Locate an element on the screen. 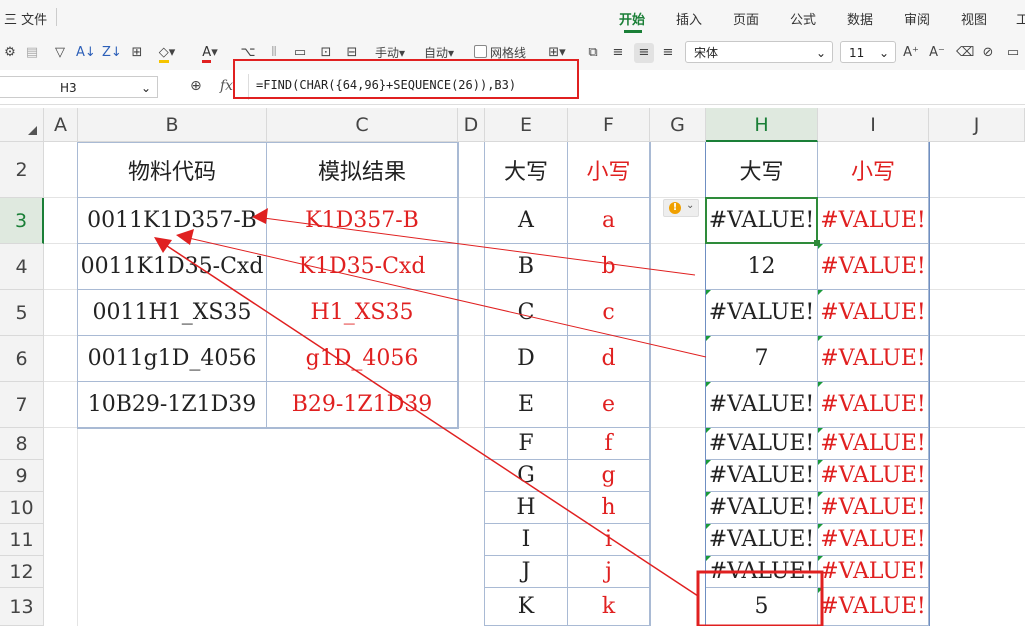 The image size is (1025, 626). result-highlight-box is located at coordinates (760, 598).